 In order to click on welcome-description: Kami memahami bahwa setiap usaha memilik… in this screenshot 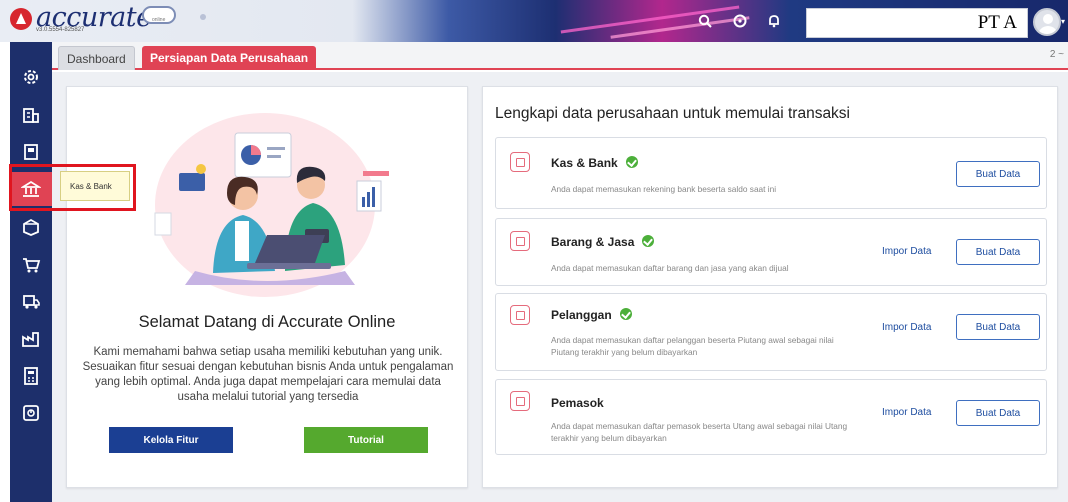, I will do `click(268, 374)`.